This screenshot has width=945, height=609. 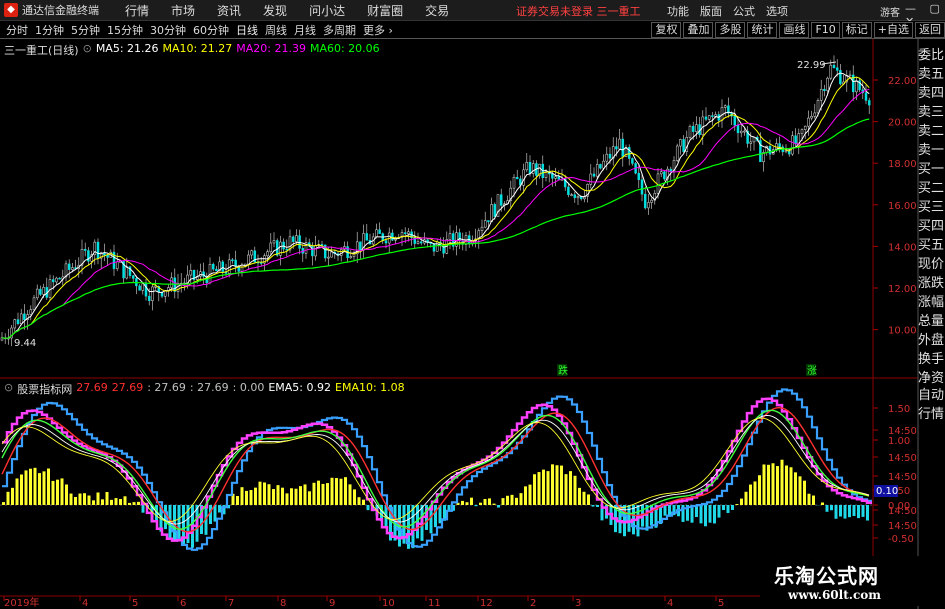 What do you see at coordinates (85, 30) in the screenshot?
I see `tab-5min: 5分钟` at bounding box center [85, 30].